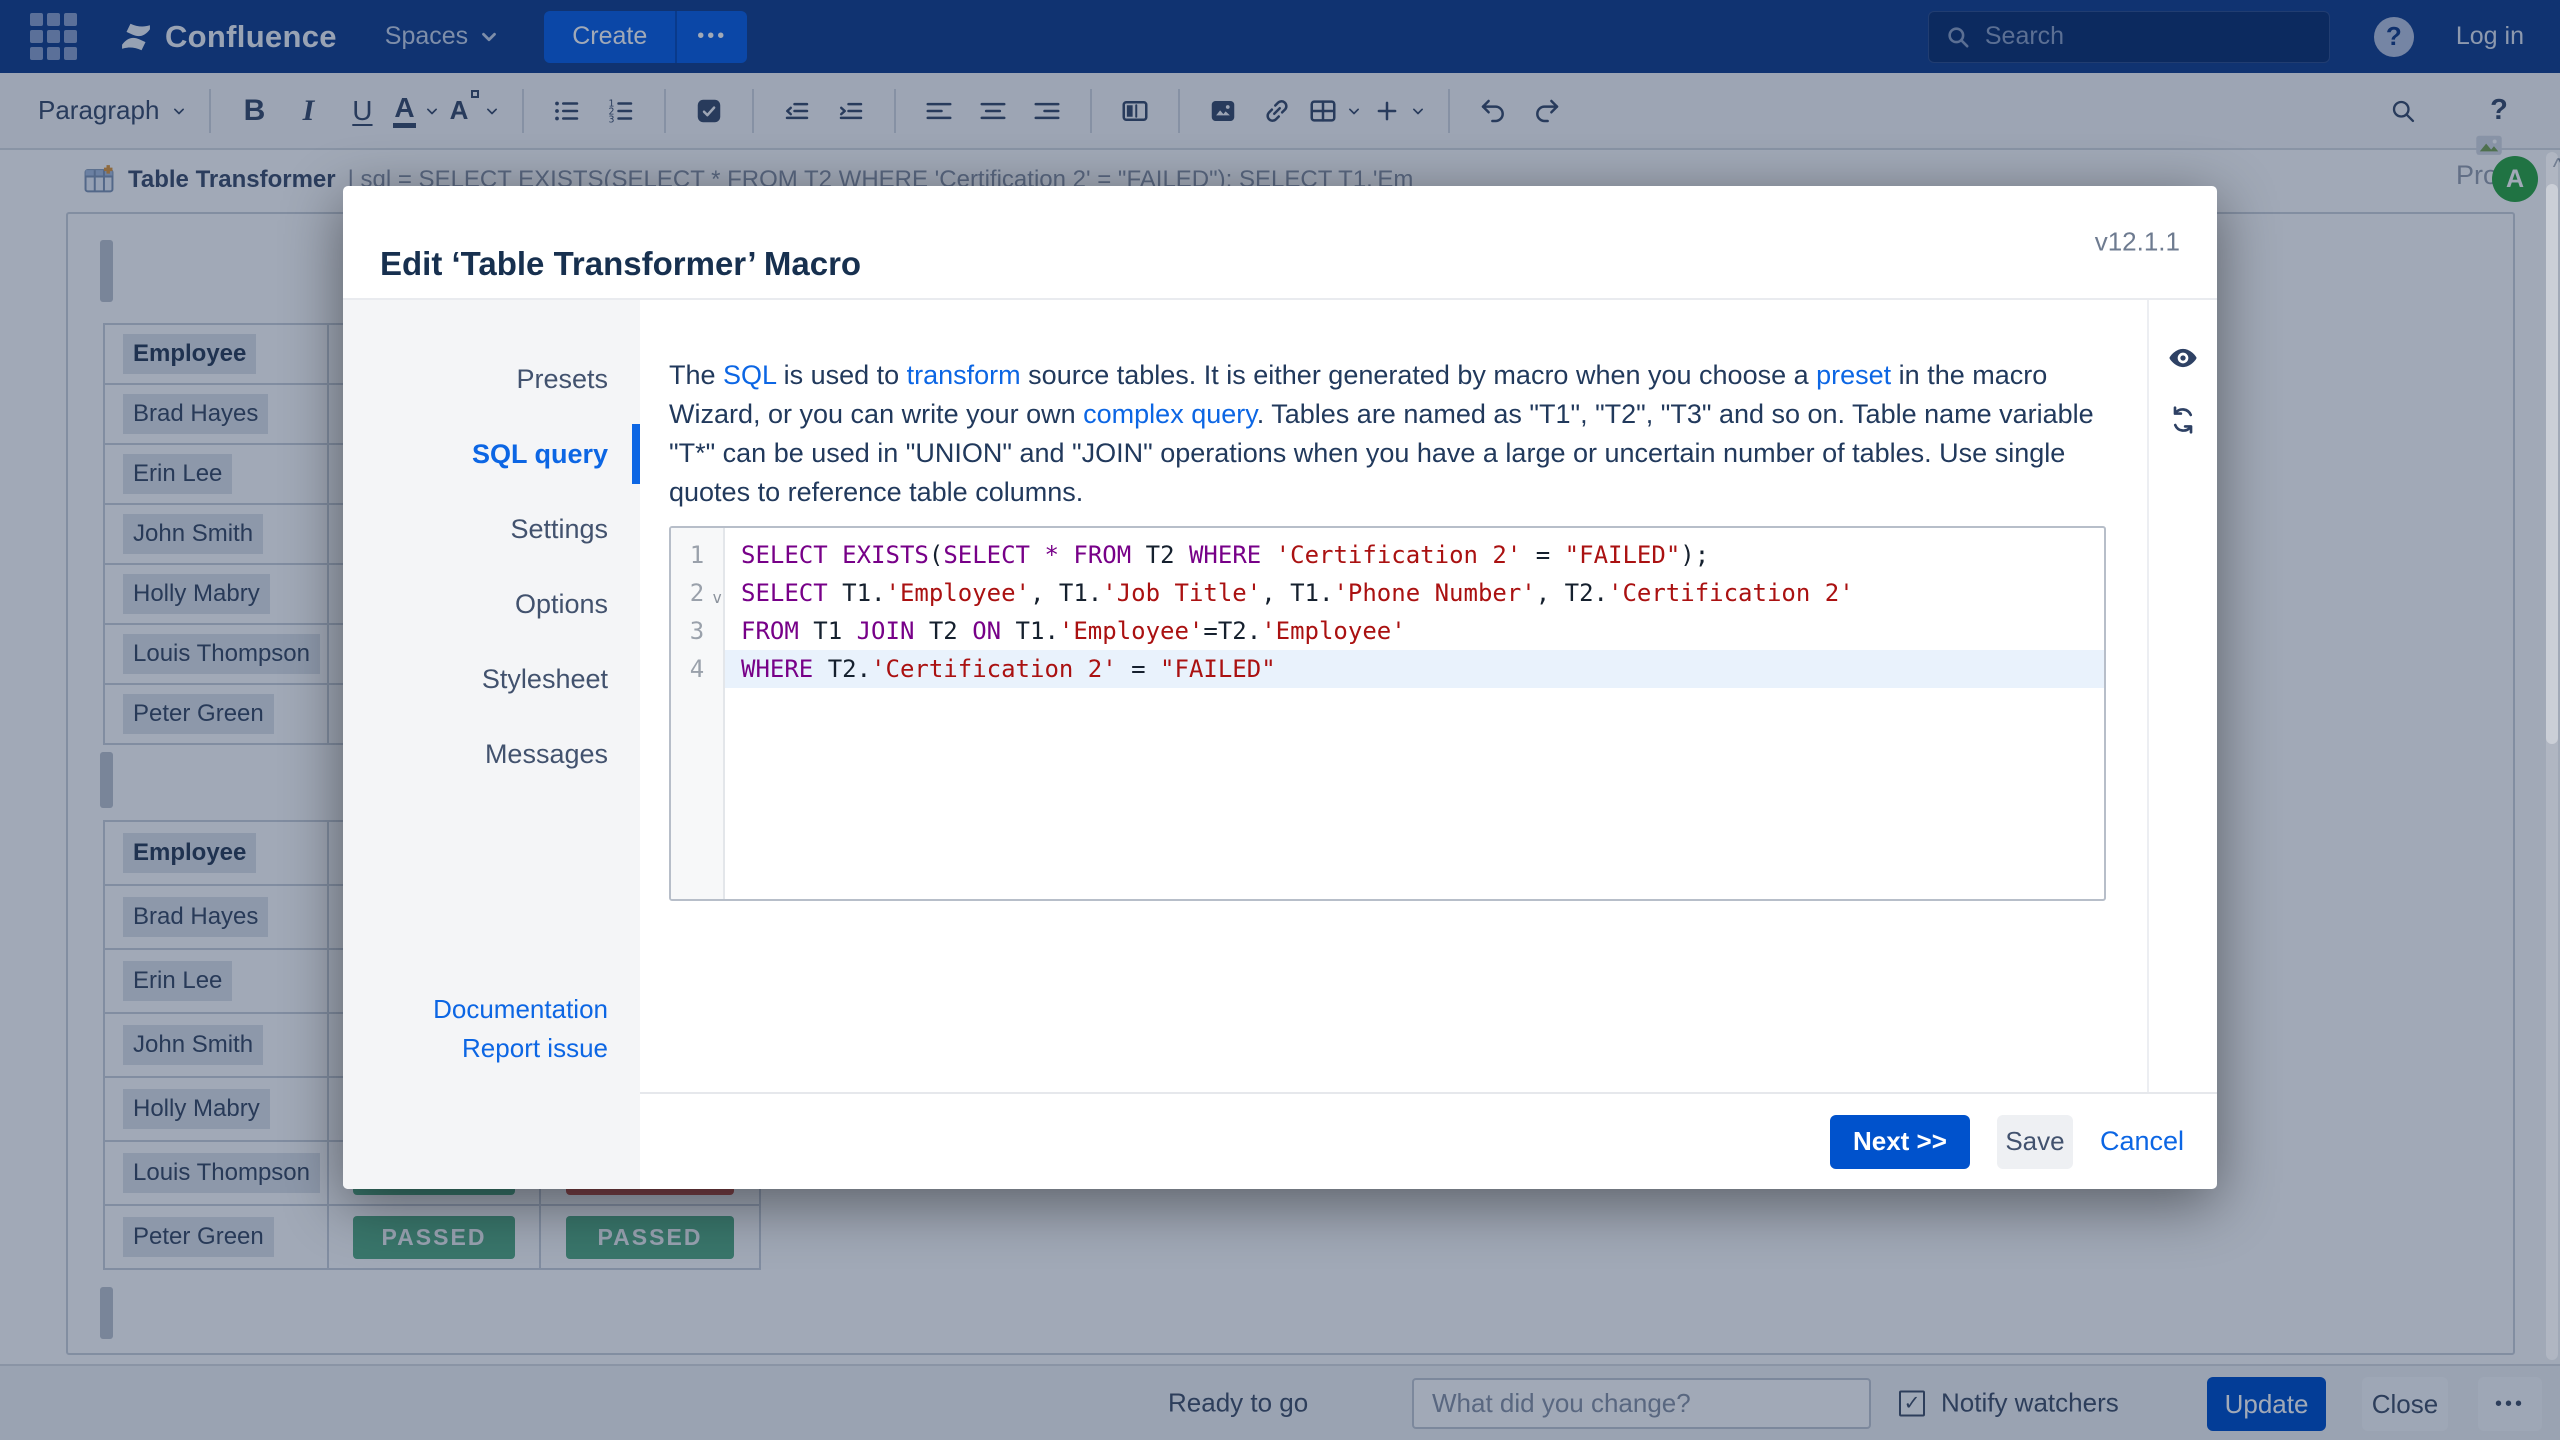 This screenshot has height=1440, width=2560. What do you see at coordinates (2183, 420) in the screenshot?
I see `refresh-icon` at bounding box center [2183, 420].